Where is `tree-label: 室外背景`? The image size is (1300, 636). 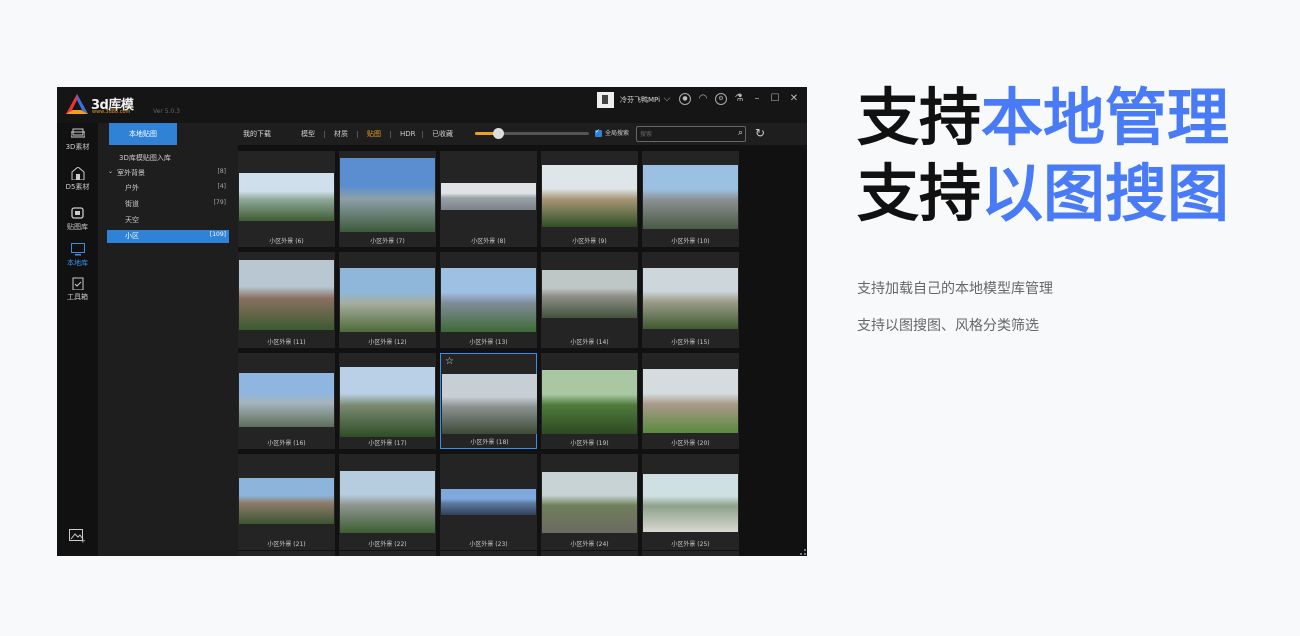
tree-label: 室外背景 is located at coordinates (131, 173).